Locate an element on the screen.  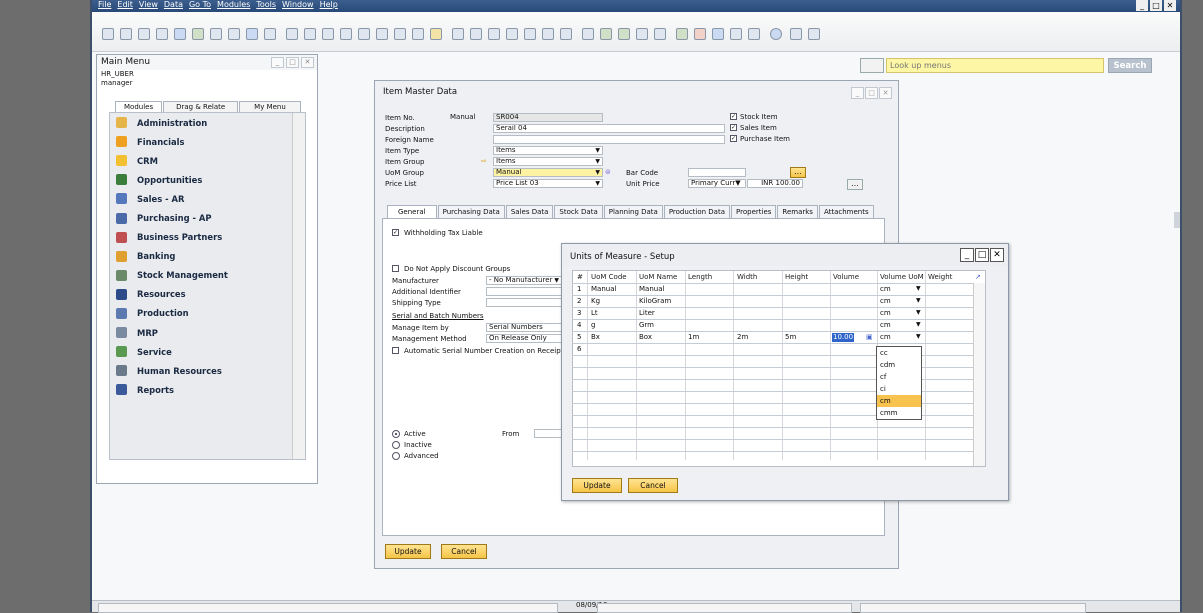
org-chart-icon is located at coordinates (736, 34).